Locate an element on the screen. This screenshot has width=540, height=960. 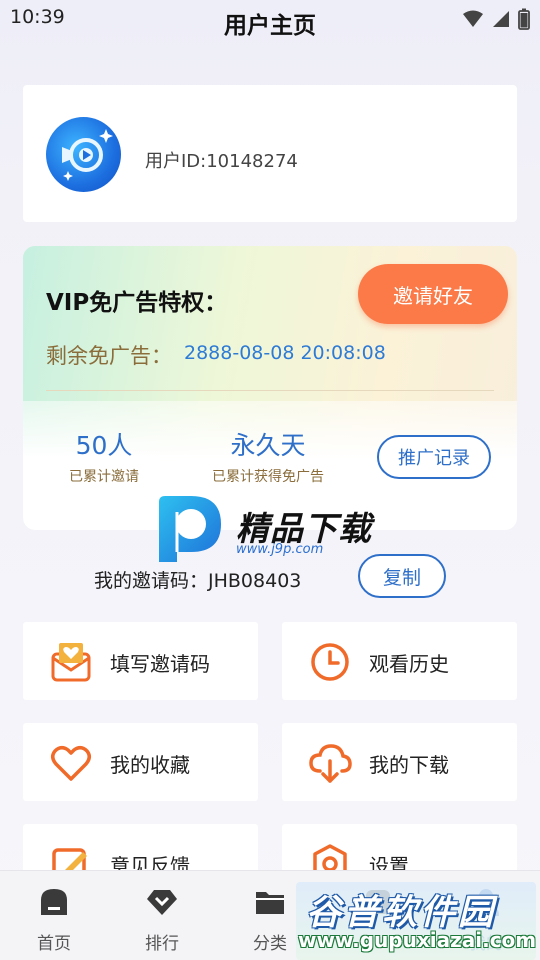
stat-invited: 50人 已累计邀请 is located at coordinates (104, 456).